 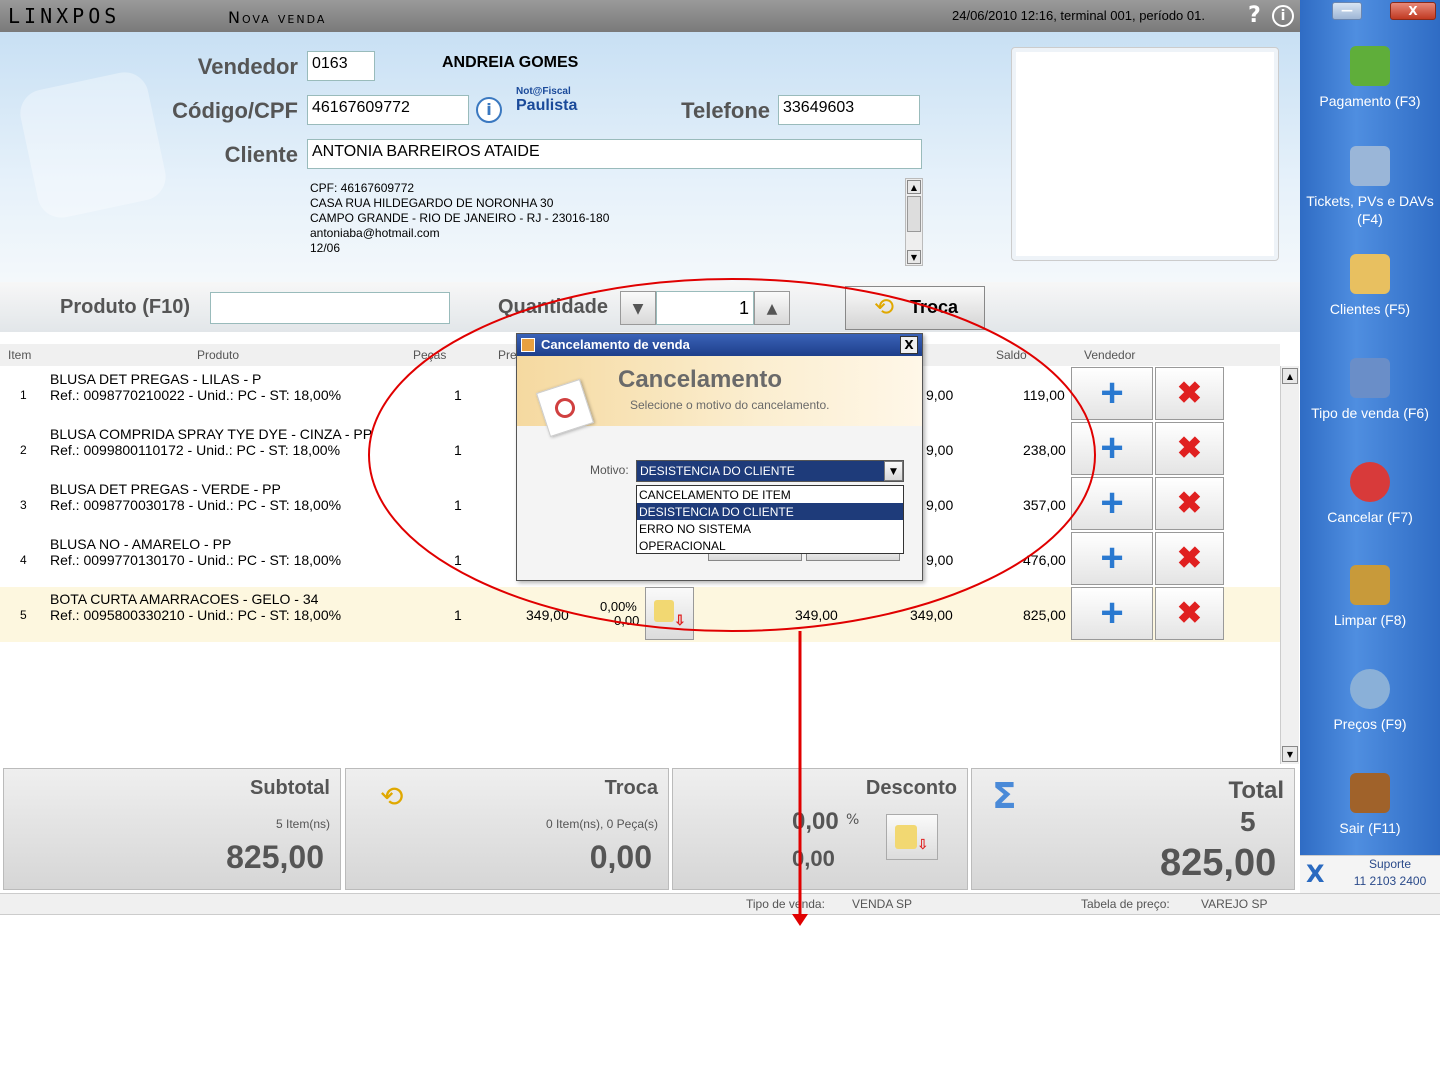 What do you see at coordinates (770, 528) in the screenshot?
I see `motivo-option: ERRO NO SISTEMA` at bounding box center [770, 528].